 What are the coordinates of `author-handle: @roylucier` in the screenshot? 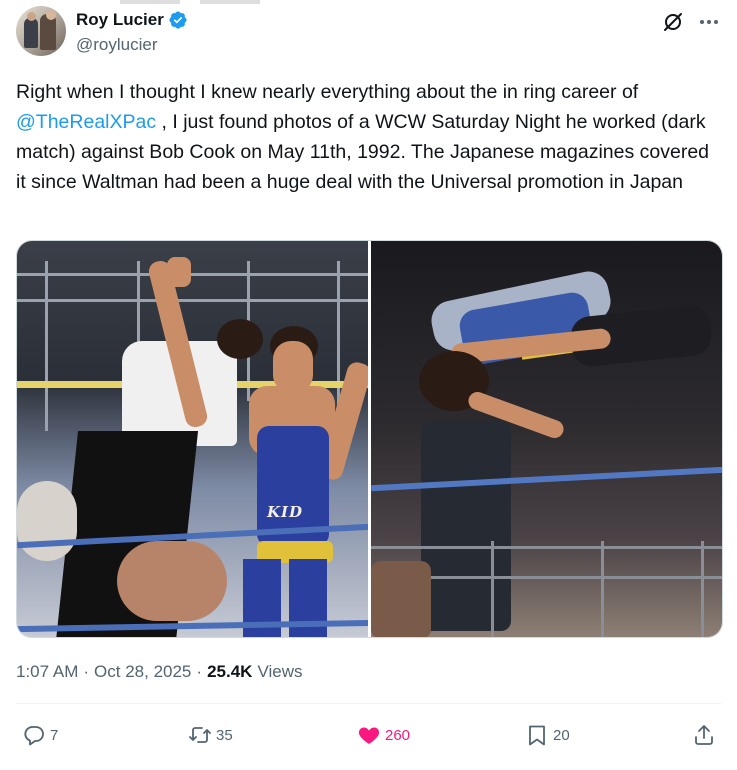 It's located at (117, 45).